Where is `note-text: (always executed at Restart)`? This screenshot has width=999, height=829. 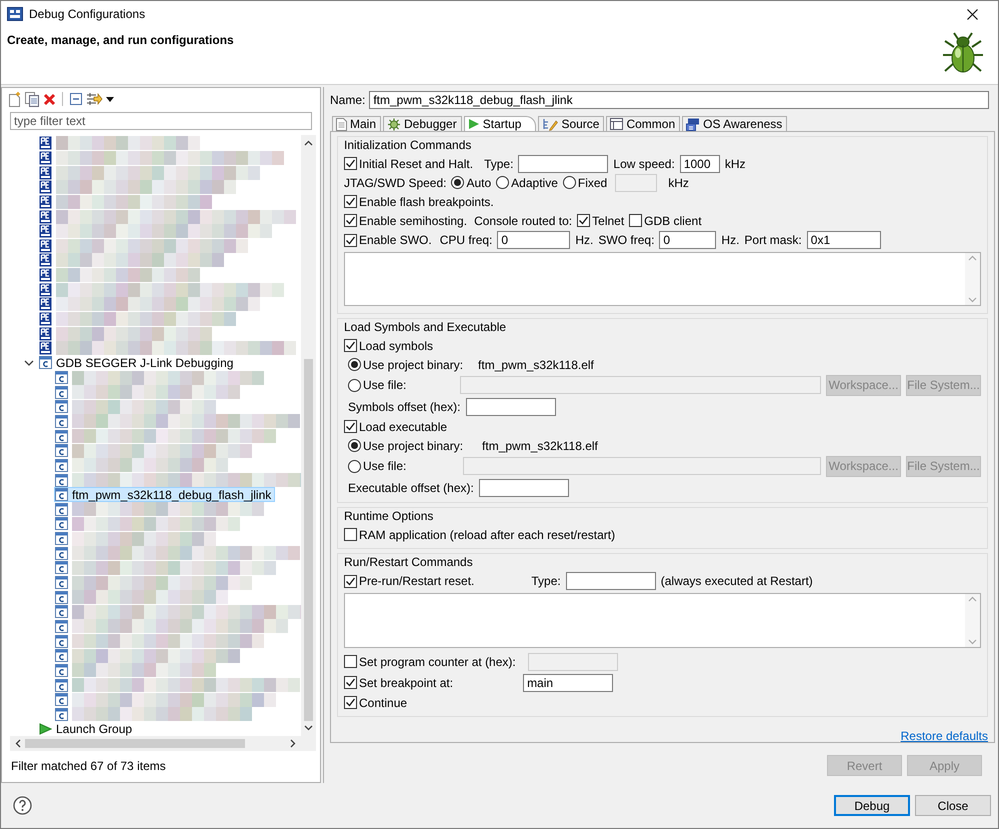 note-text: (always executed at Restart) is located at coordinates (736, 581).